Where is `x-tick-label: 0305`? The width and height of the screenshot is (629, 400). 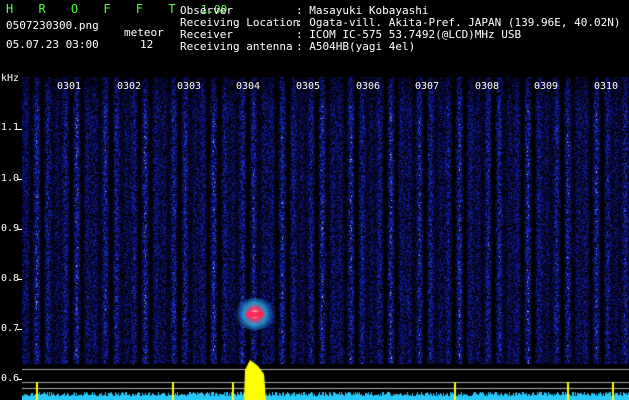 x-tick-label: 0305 is located at coordinates (308, 86).